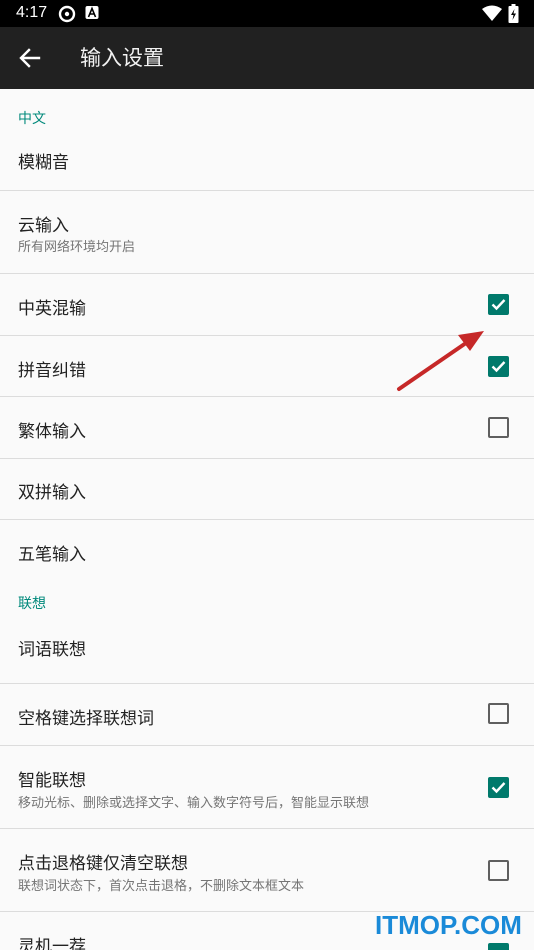 The width and height of the screenshot is (534, 950). I want to click on status-time: 4:17, so click(32, 12).